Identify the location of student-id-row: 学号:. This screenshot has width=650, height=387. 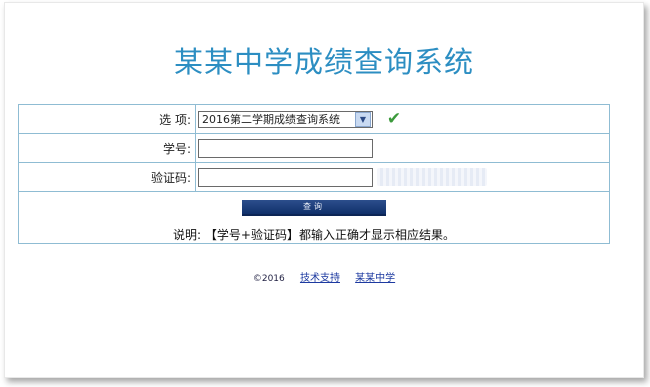
(314, 148).